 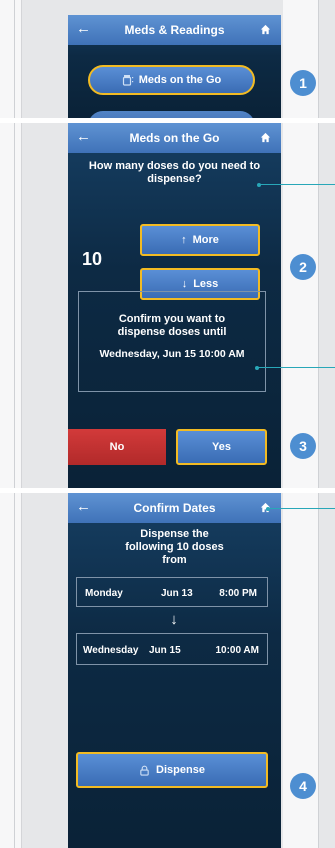 I want to click on title-bar: ← Meds & Readings, so click(x=174, y=30).